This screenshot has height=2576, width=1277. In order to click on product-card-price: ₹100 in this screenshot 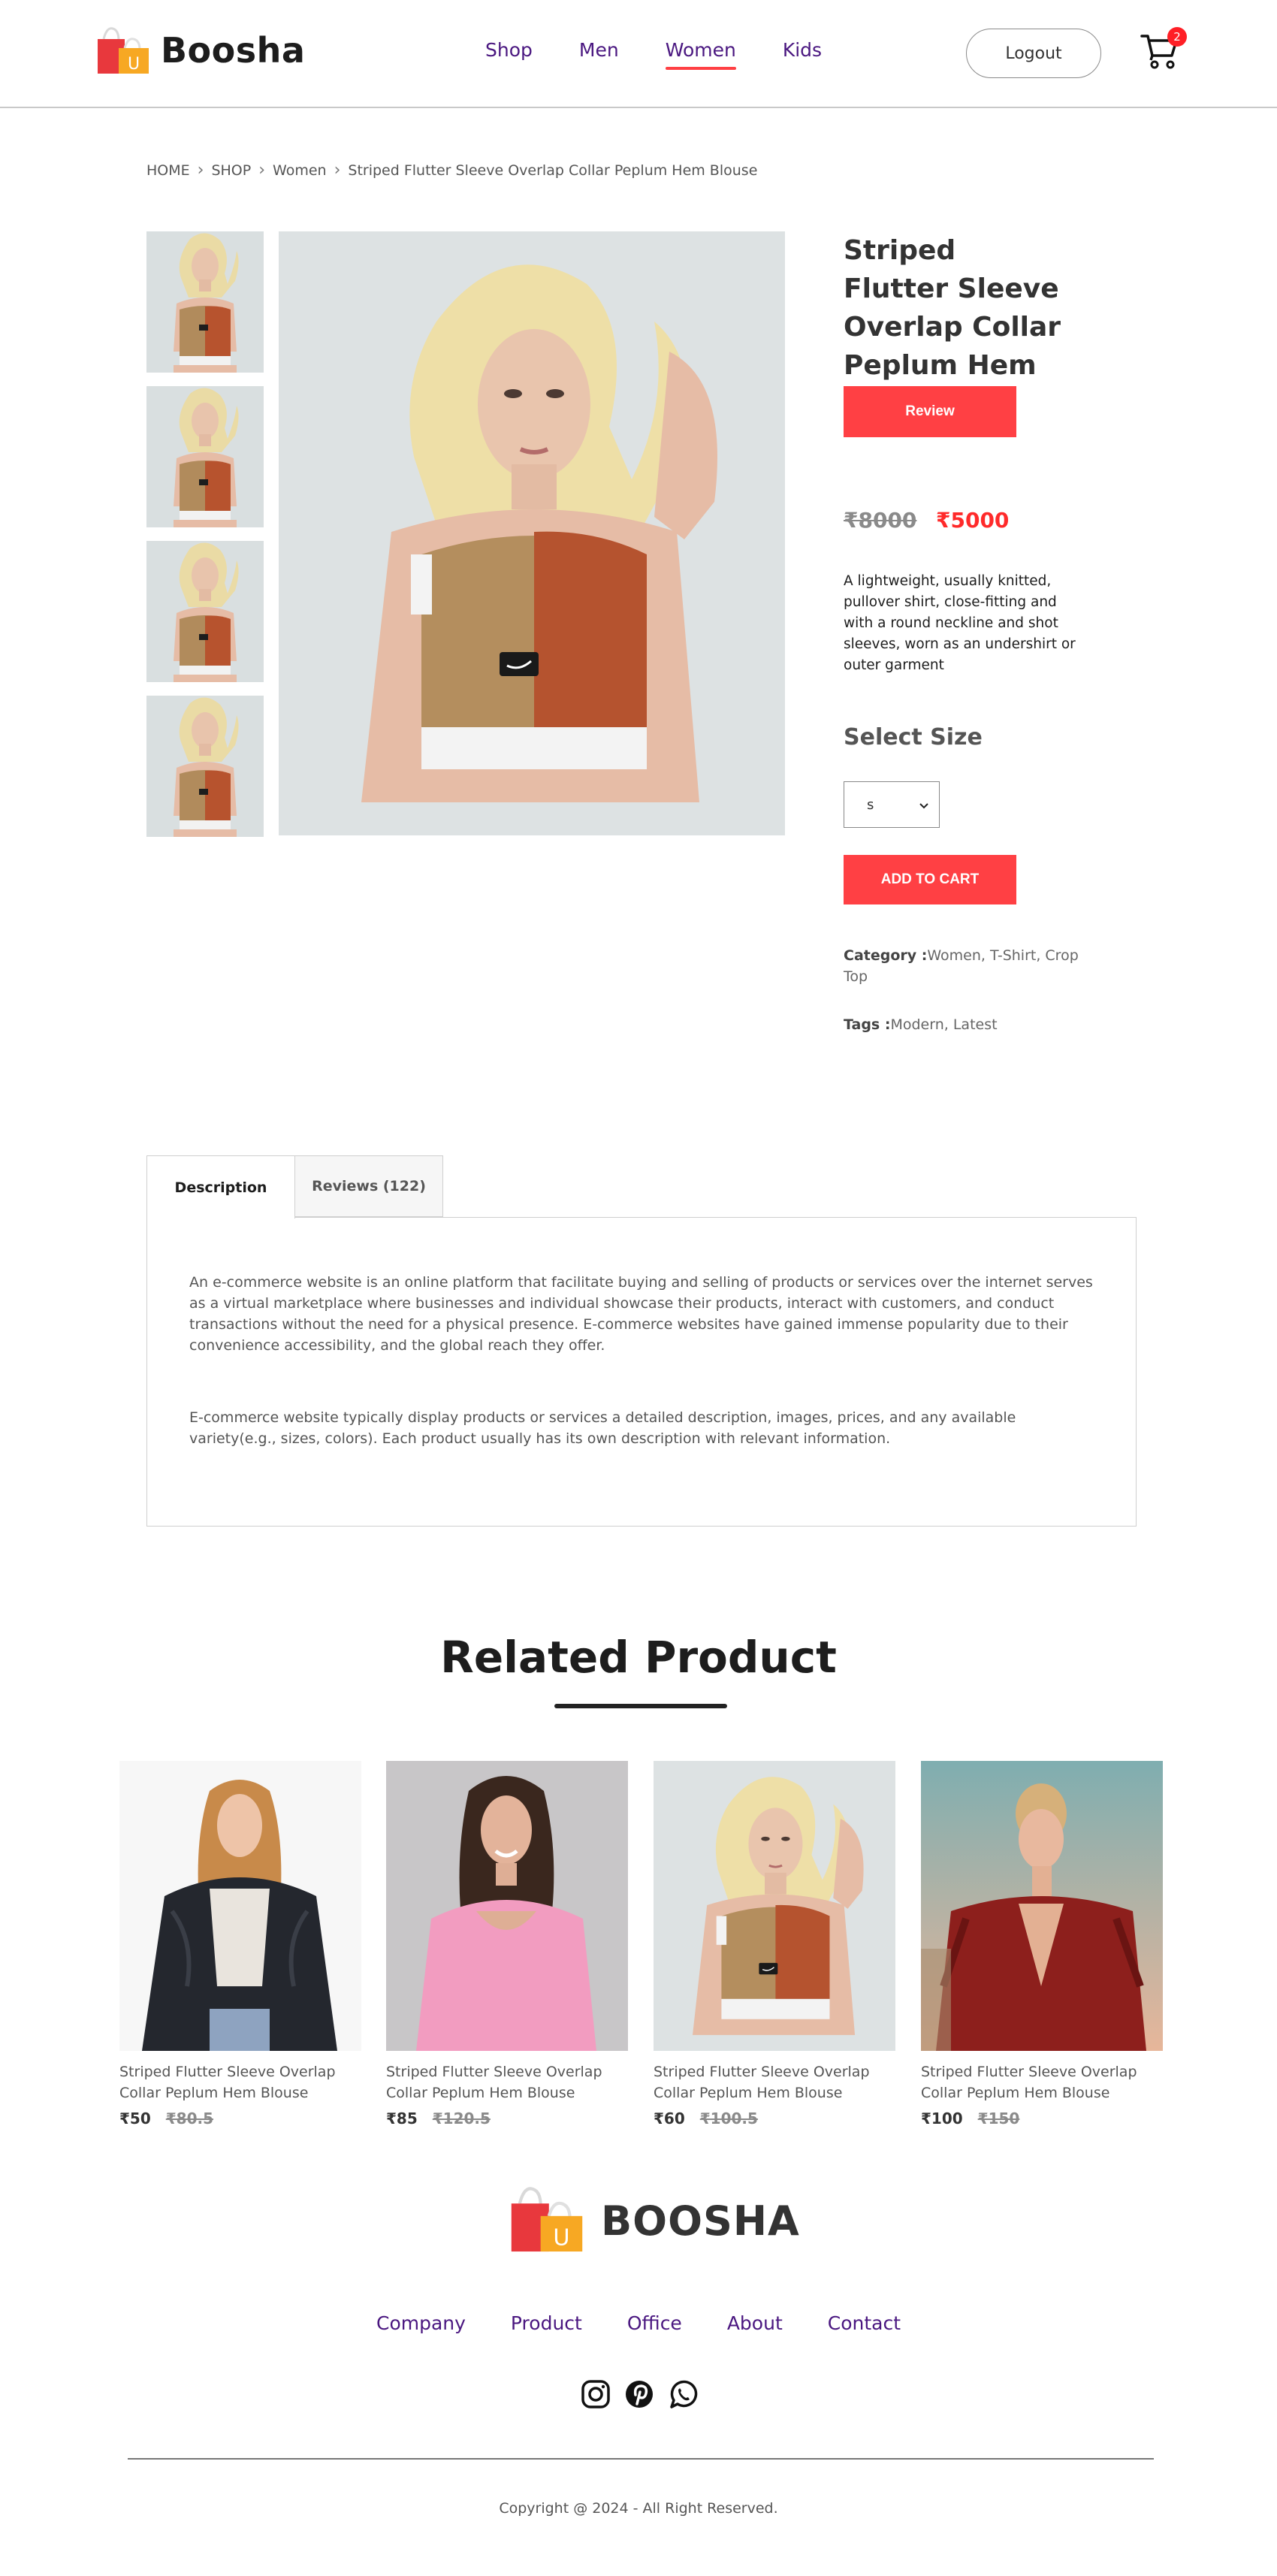, I will do `click(942, 2118)`.